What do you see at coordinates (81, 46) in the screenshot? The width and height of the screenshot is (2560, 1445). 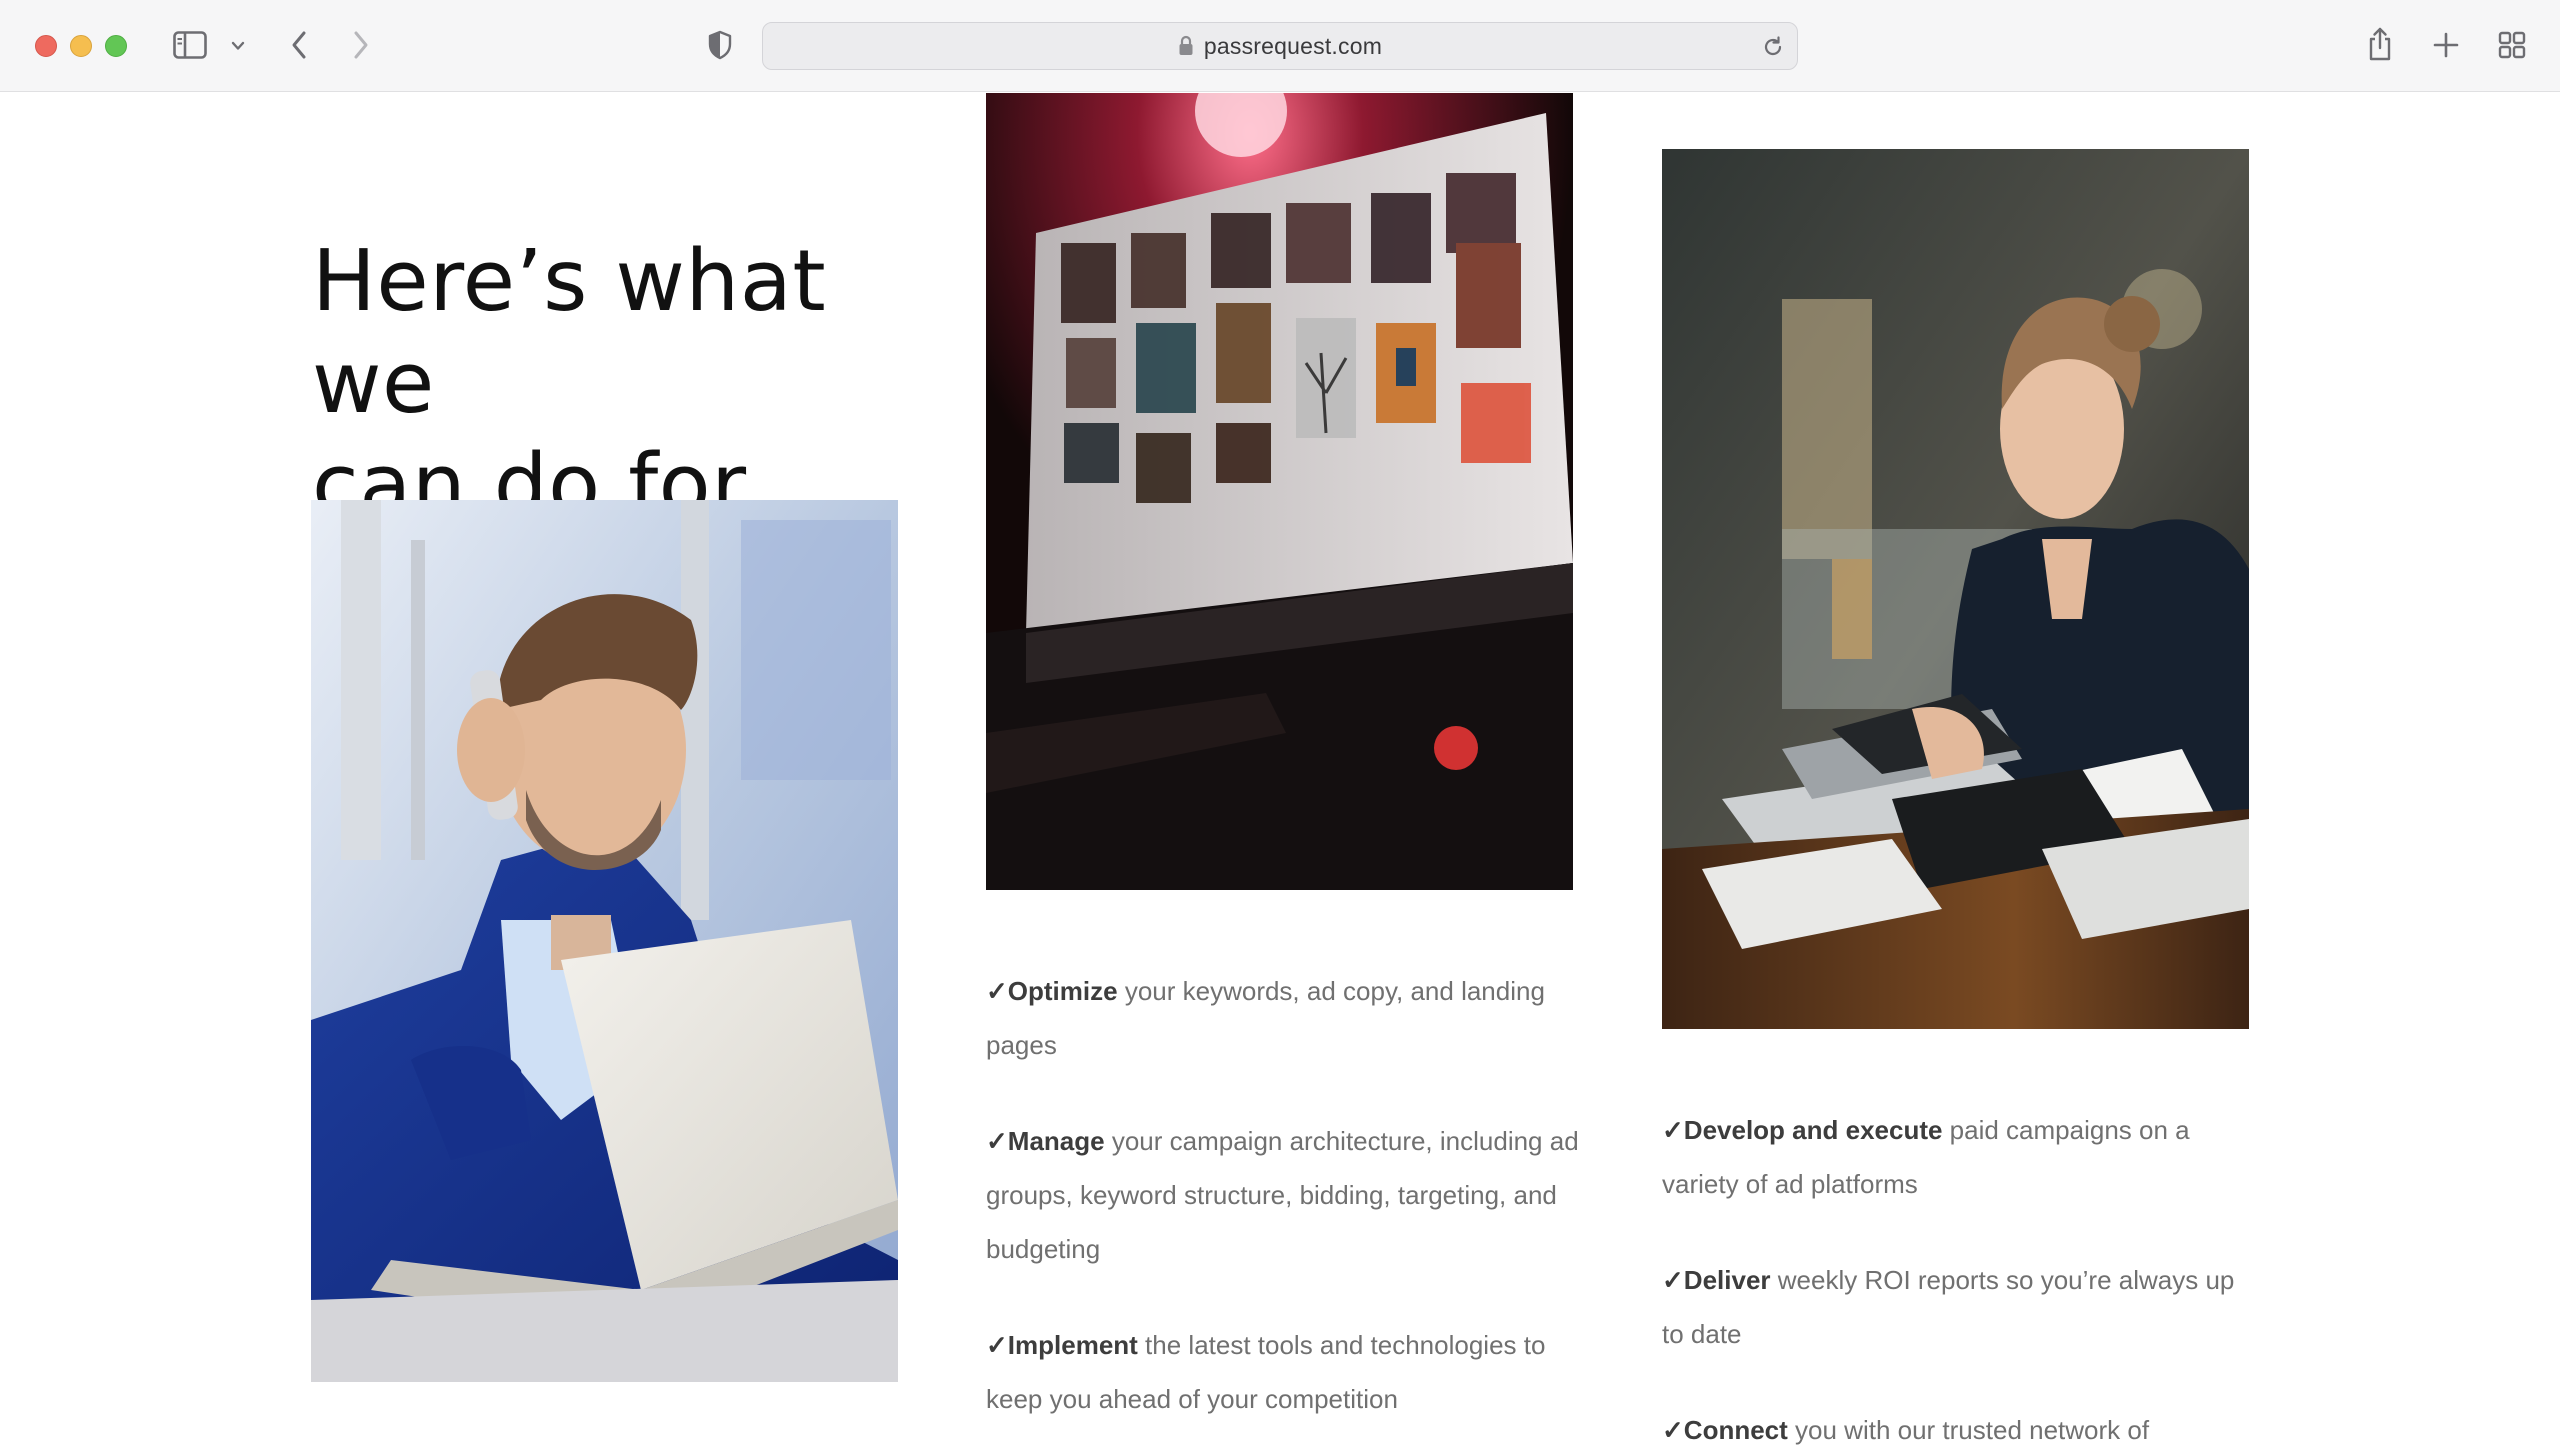 I see `window-minimize-button` at bounding box center [81, 46].